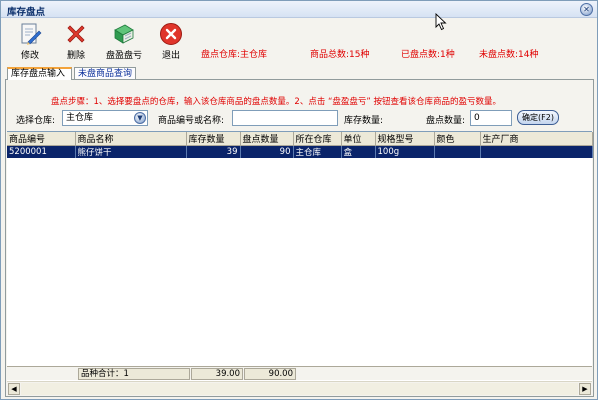 The width and height of the screenshot is (598, 400). Describe the element at coordinates (31, 34) in the screenshot. I see `edit-icon` at that location.